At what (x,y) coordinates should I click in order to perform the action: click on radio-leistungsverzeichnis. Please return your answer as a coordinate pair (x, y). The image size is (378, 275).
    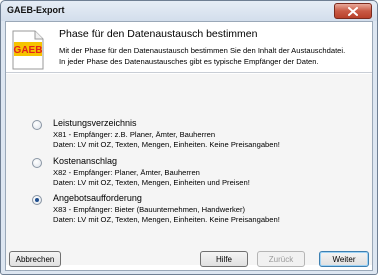
    Looking at the image, I should click on (37, 125).